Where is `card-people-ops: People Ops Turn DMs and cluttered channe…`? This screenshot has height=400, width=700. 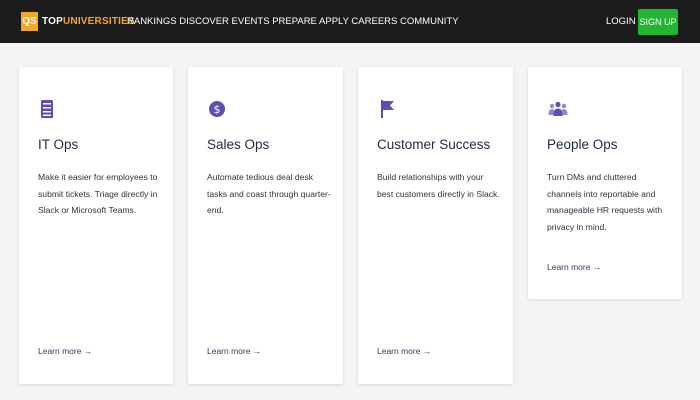
card-people-ops: People Ops Turn DMs and cluttered channe… is located at coordinates (605, 183).